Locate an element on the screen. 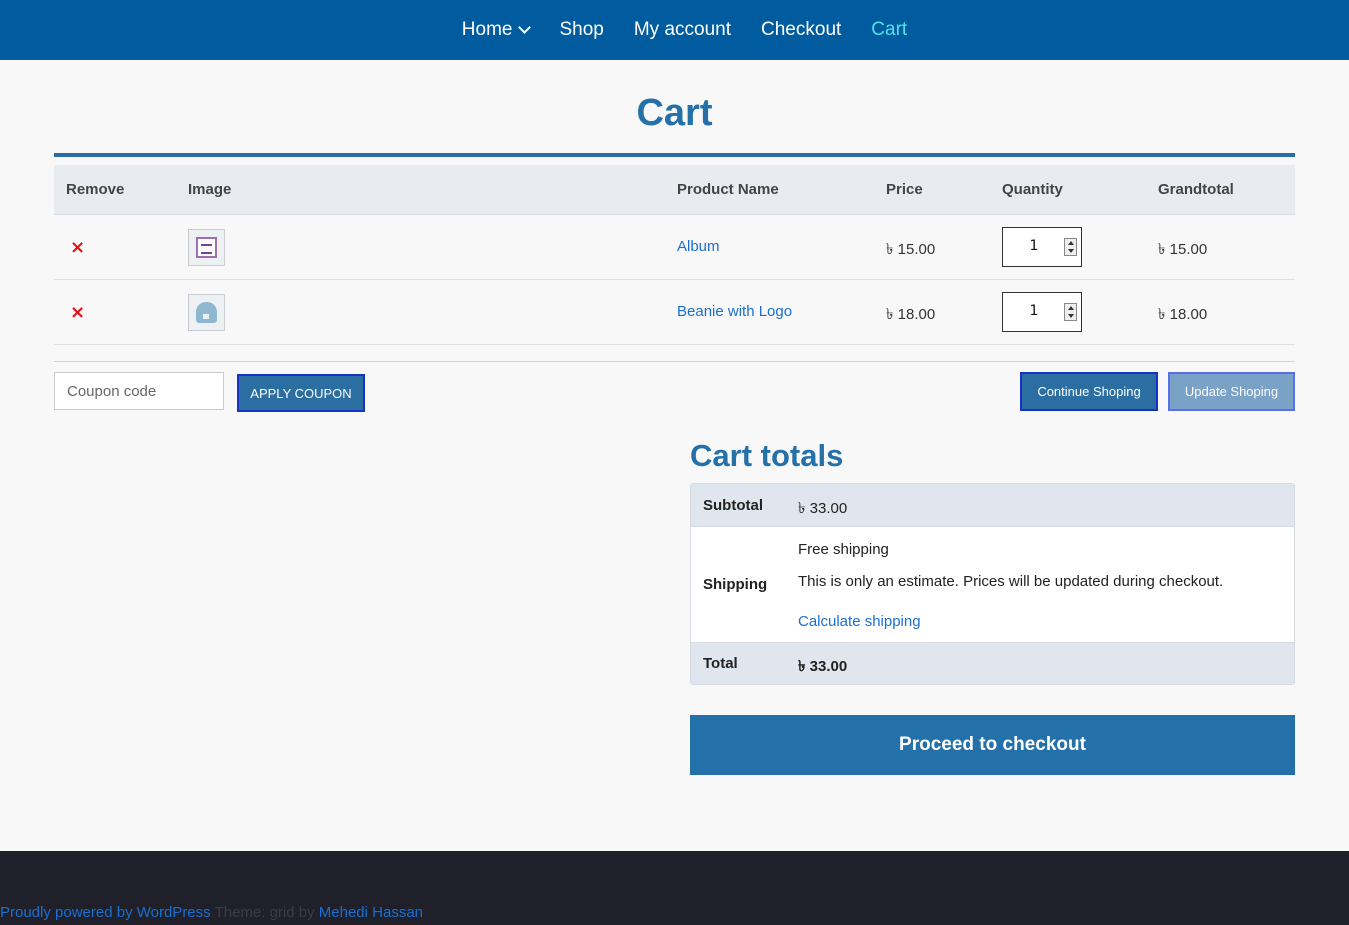 This screenshot has width=1349, height=925. product-thumbnail-album is located at coordinates (206, 247).